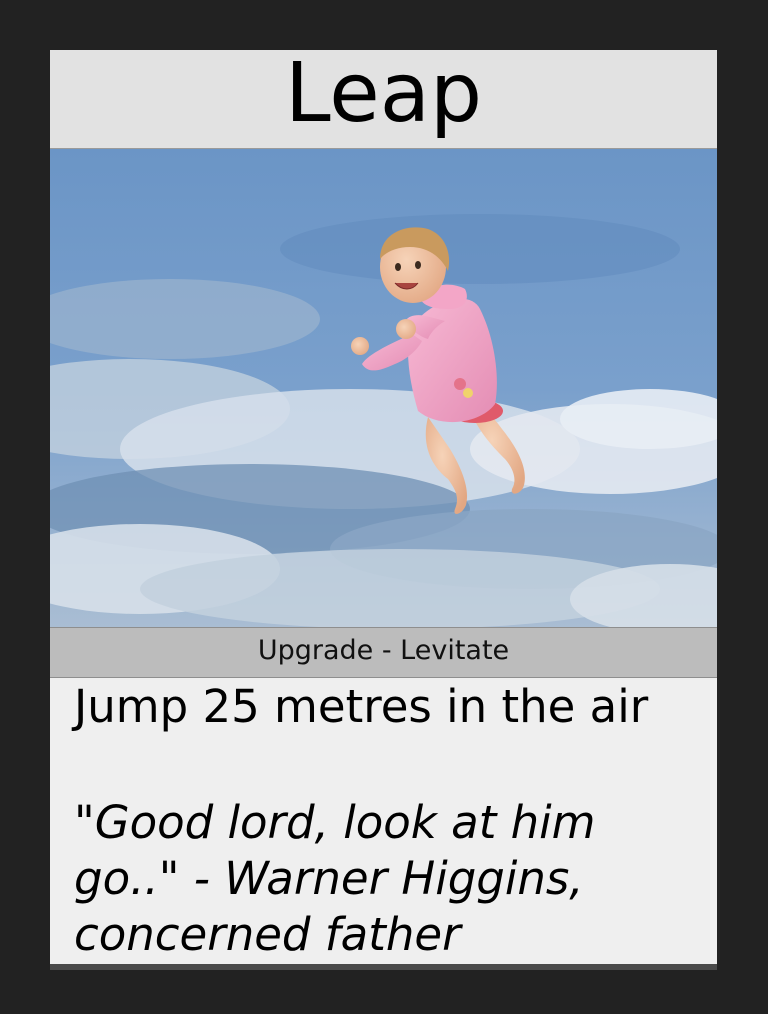 The height and width of the screenshot is (1014, 768). I want to click on card-rules-text: Jump 25 metres in the air, so click(361, 706).